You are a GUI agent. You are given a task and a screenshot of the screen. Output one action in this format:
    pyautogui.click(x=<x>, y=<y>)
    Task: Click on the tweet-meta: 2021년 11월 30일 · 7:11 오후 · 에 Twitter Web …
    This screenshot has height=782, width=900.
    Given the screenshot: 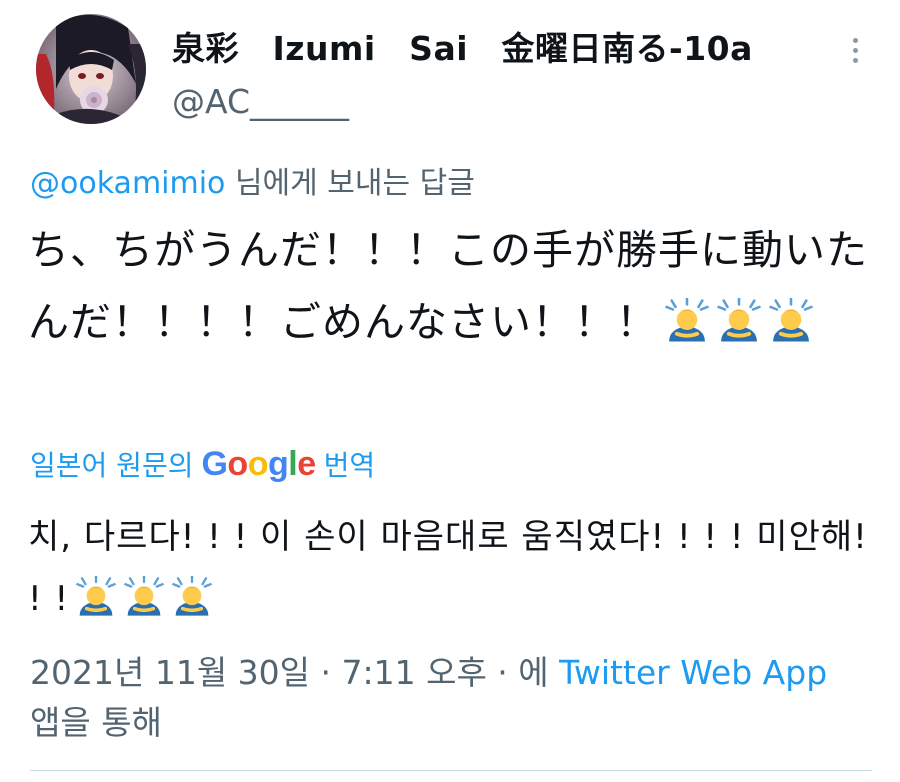 What is the action you would take?
    pyautogui.click(x=455, y=698)
    